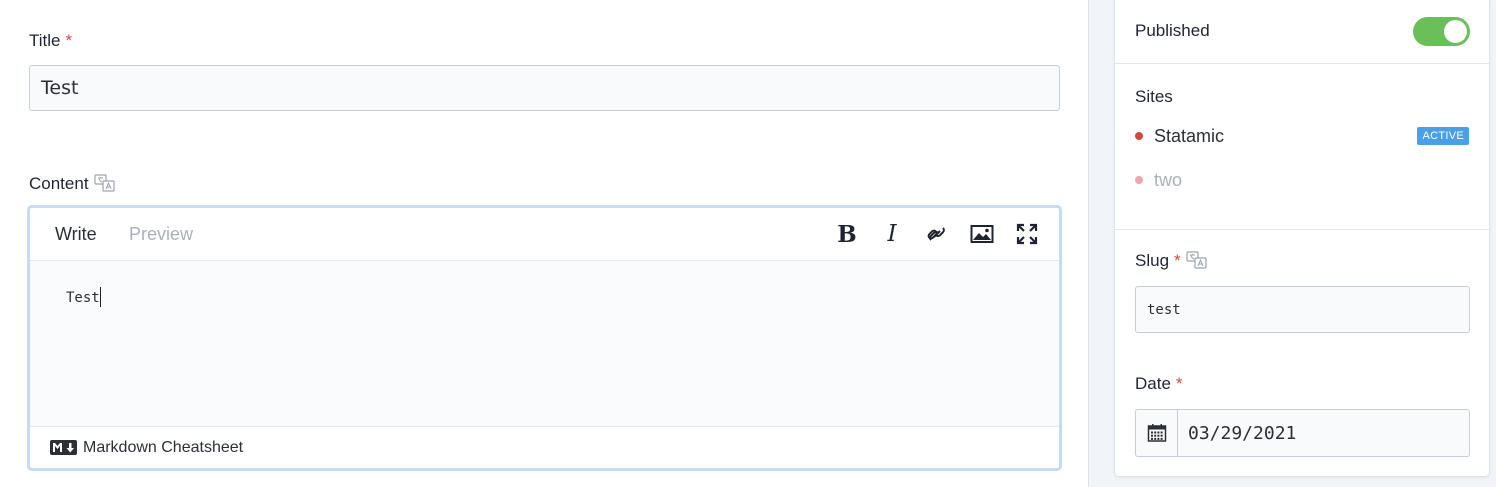  I want to click on title-required-mark: *, so click(69, 40).